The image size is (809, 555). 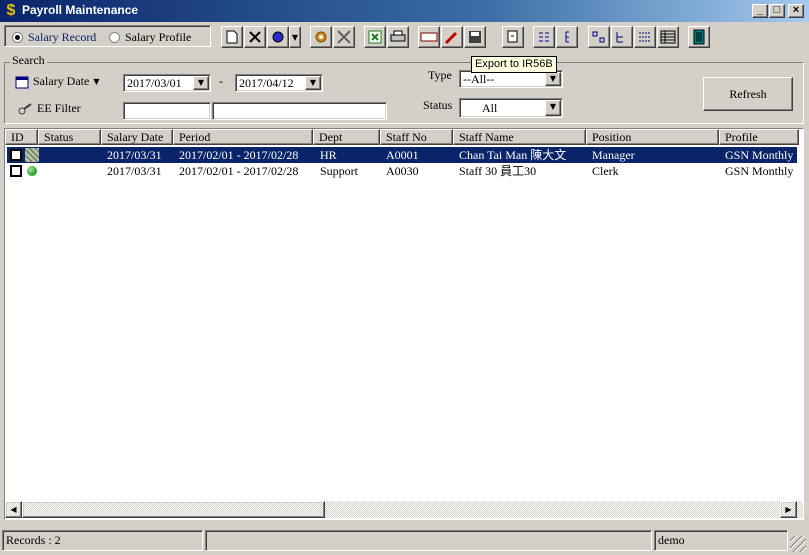 I want to click on search-group-label: Search, so click(x=28, y=60).